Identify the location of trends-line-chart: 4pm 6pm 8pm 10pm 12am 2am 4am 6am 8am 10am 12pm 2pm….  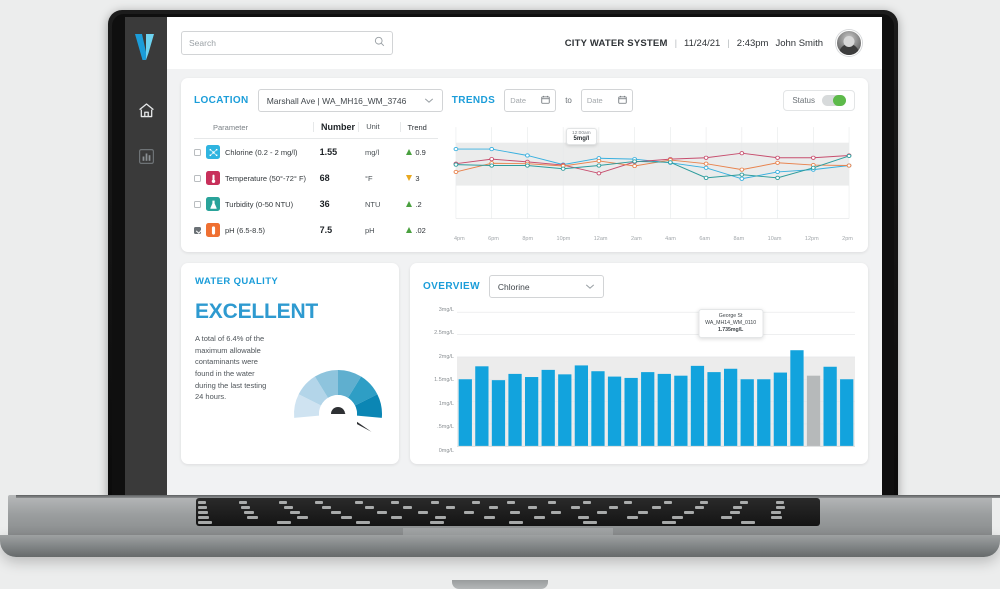
(651, 182).